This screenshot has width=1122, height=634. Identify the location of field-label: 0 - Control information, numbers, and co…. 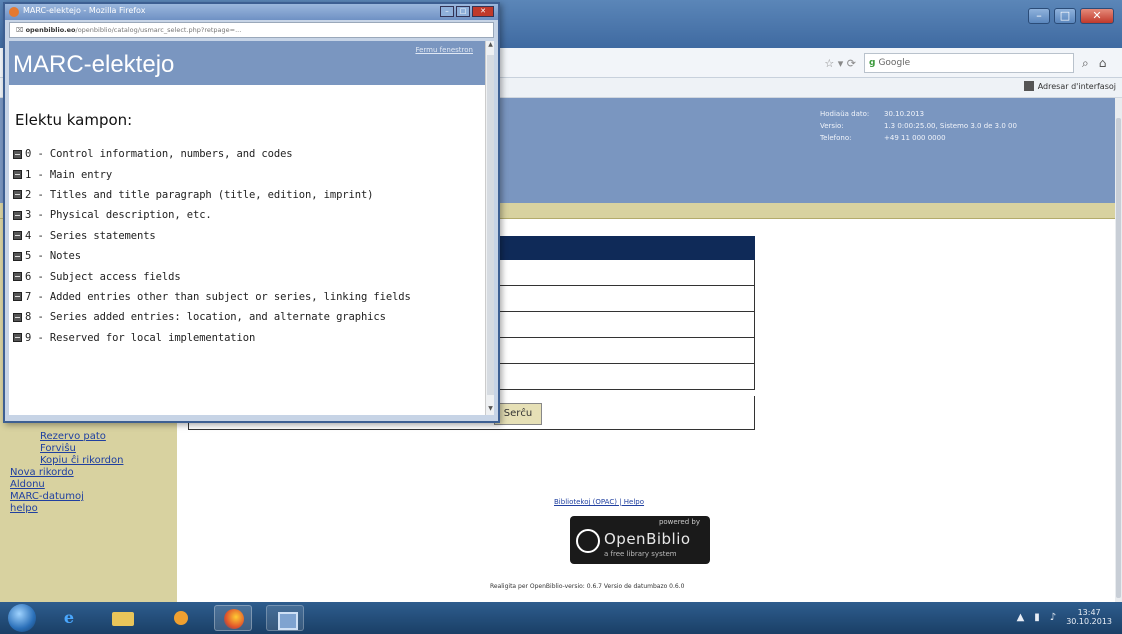
(159, 154).